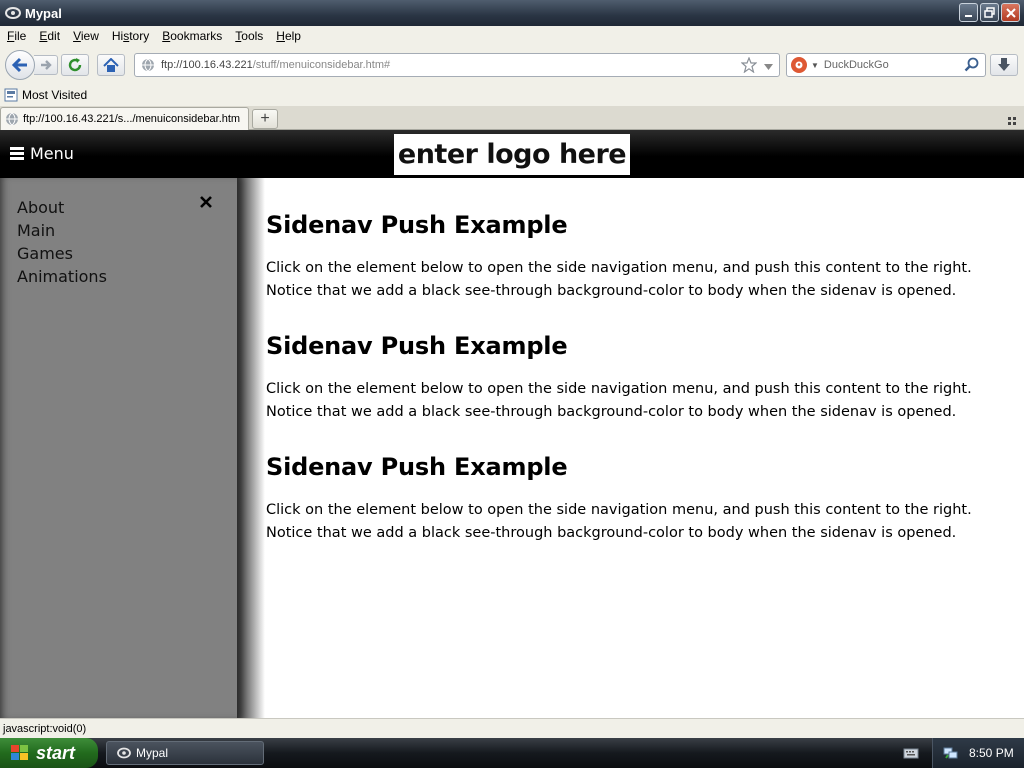 This screenshot has width=1024, height=768. Describe the element at coordinates (1013, 122) in the screenshot. I see `tab-list-icon` at that location.